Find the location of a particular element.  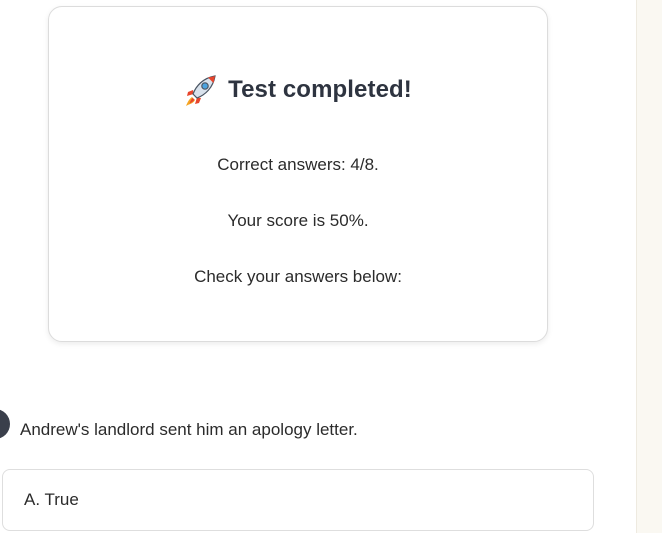

check-answers-prompt: Check your answers below: is located at coordinates (298, 276).